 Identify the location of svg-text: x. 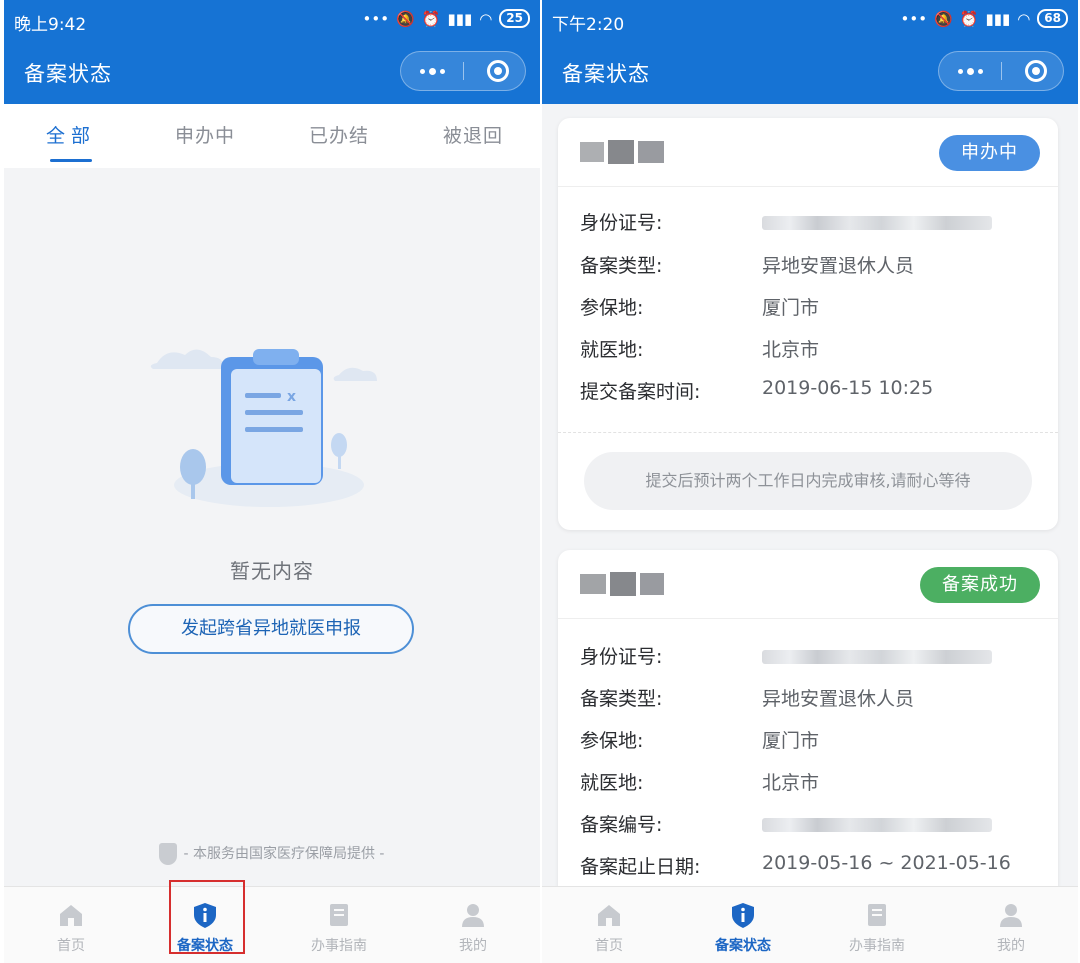
(291, 397).